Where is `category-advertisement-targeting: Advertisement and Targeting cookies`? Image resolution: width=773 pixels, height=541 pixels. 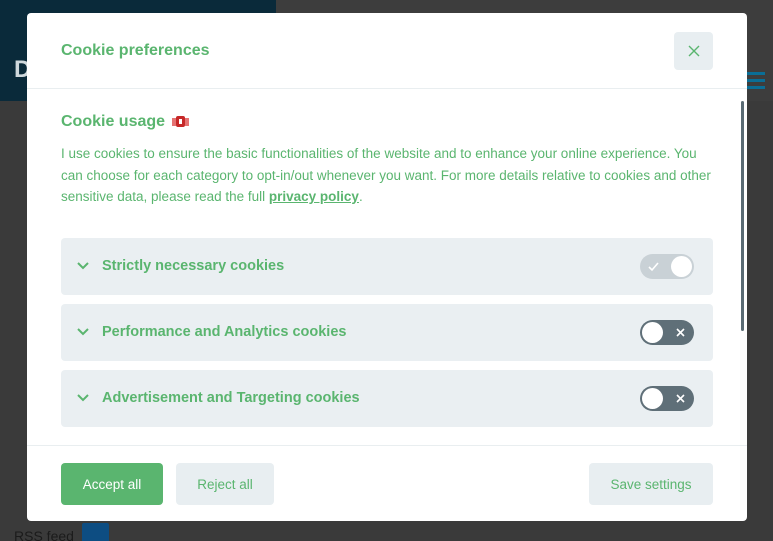 category-advertisement-targeting: Advertisement and Targeting cookies is located at coordinates (387, 398).